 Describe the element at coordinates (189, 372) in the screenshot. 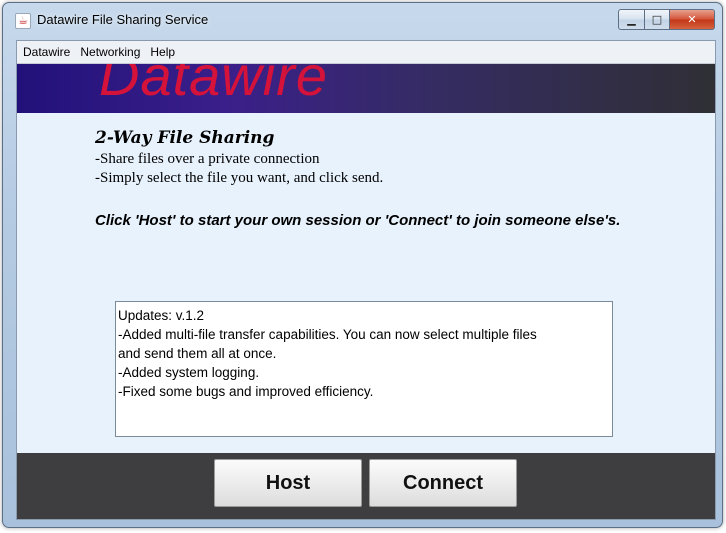

I see `update-line: -Added system logging.` at that location.